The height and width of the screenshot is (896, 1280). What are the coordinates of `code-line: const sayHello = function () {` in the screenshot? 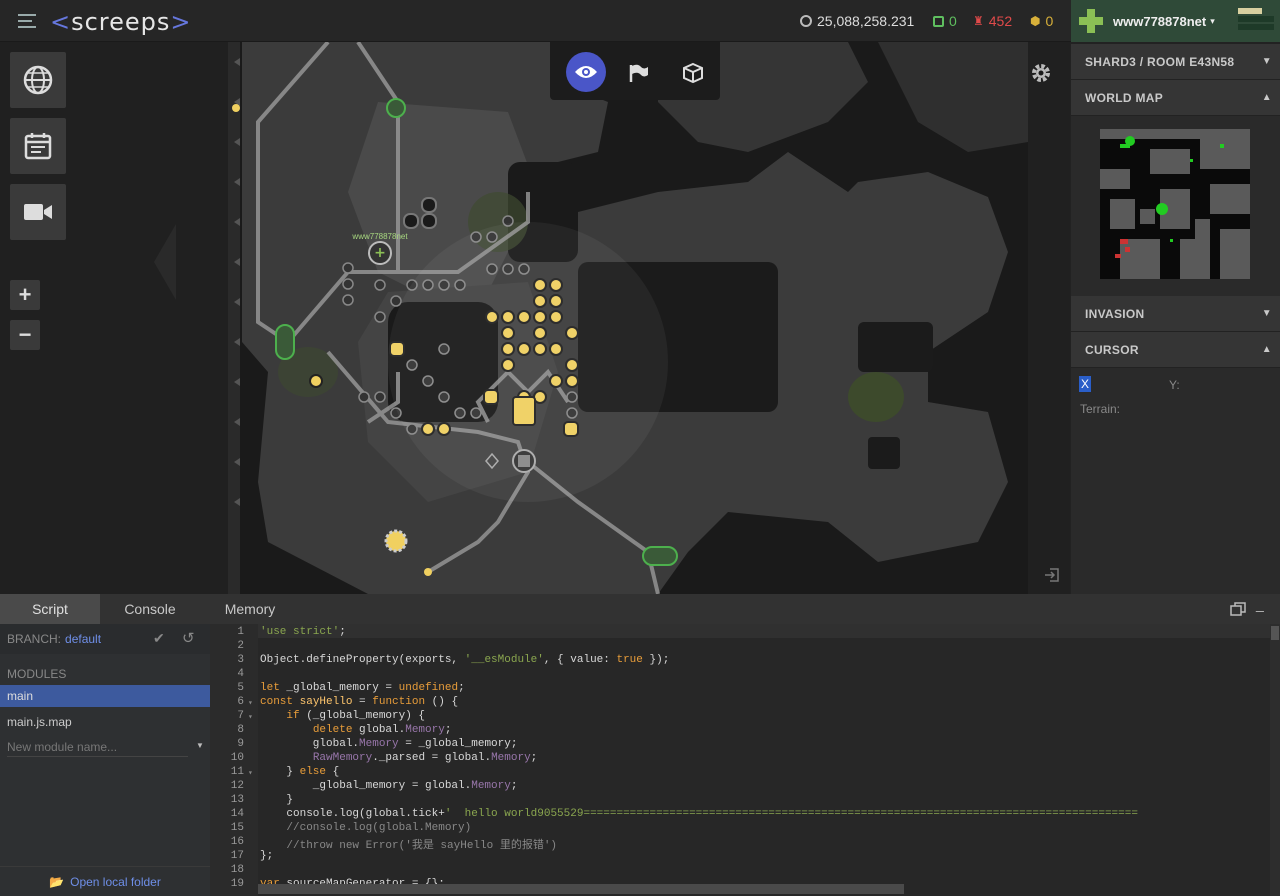 It's located at (359, 702).